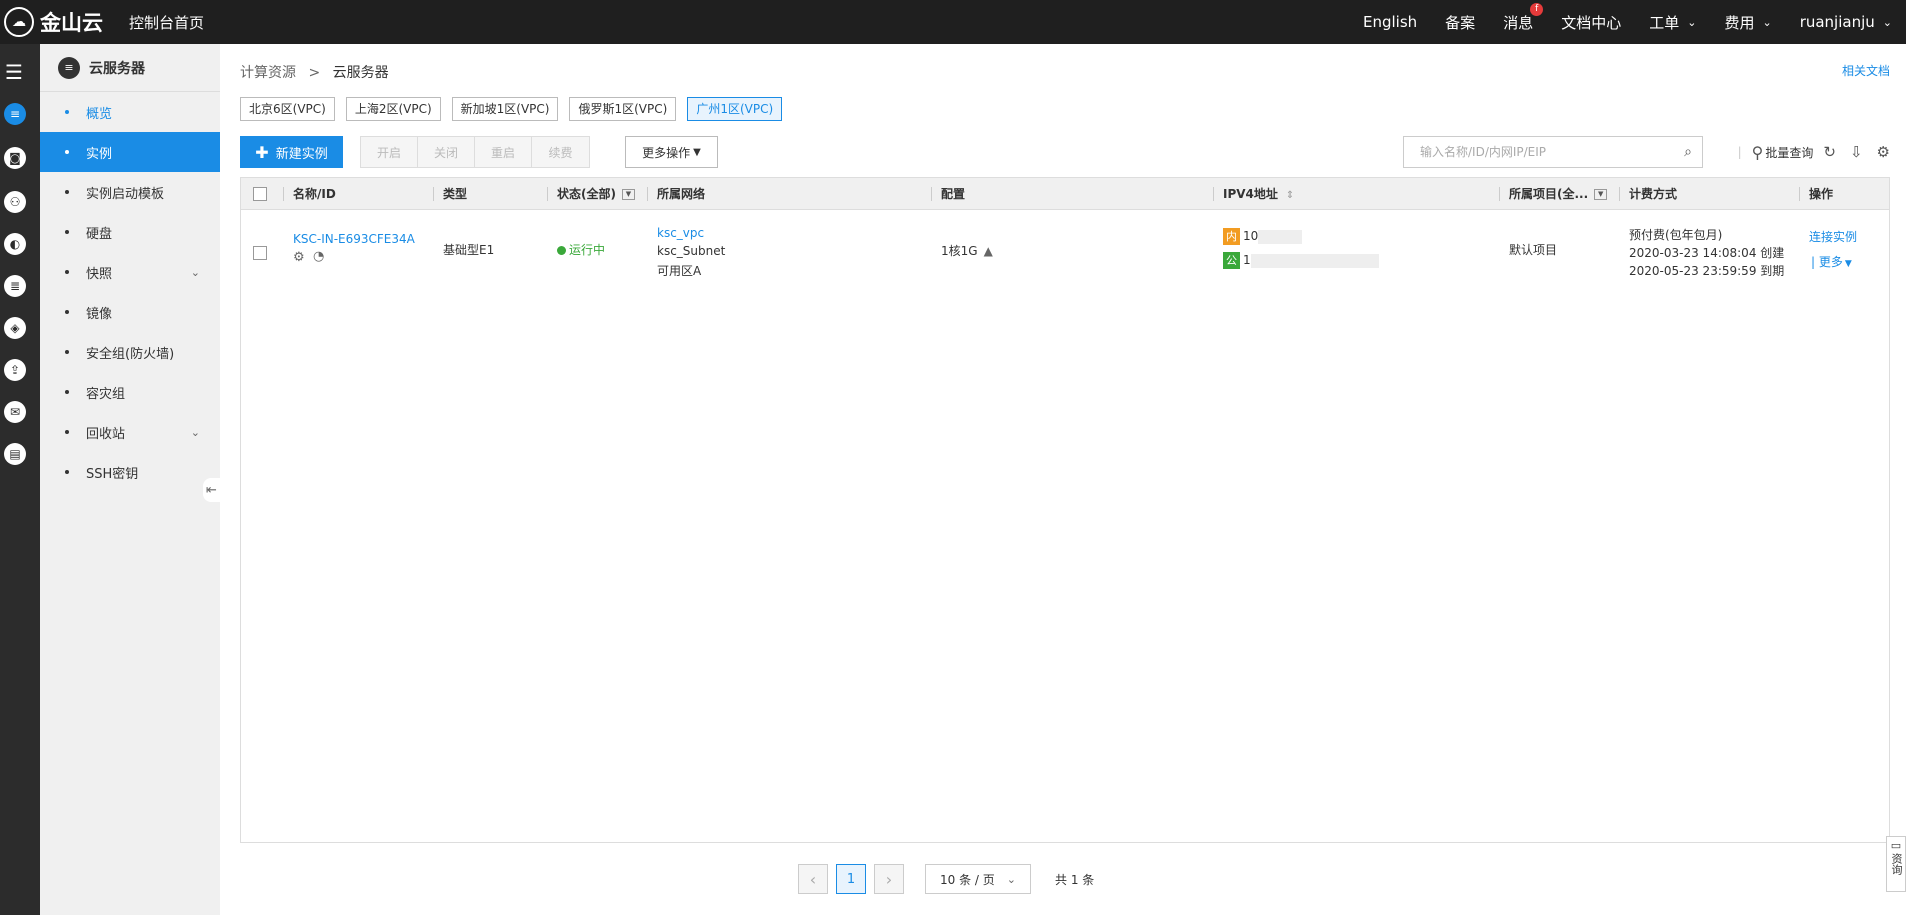 This screenshot has height=915, width=1906. What do you see at coordinates (1558, 194) in the screenshot?
I see `header-project: 所属项目(全... ▼` at bounding box center [1558, 194].